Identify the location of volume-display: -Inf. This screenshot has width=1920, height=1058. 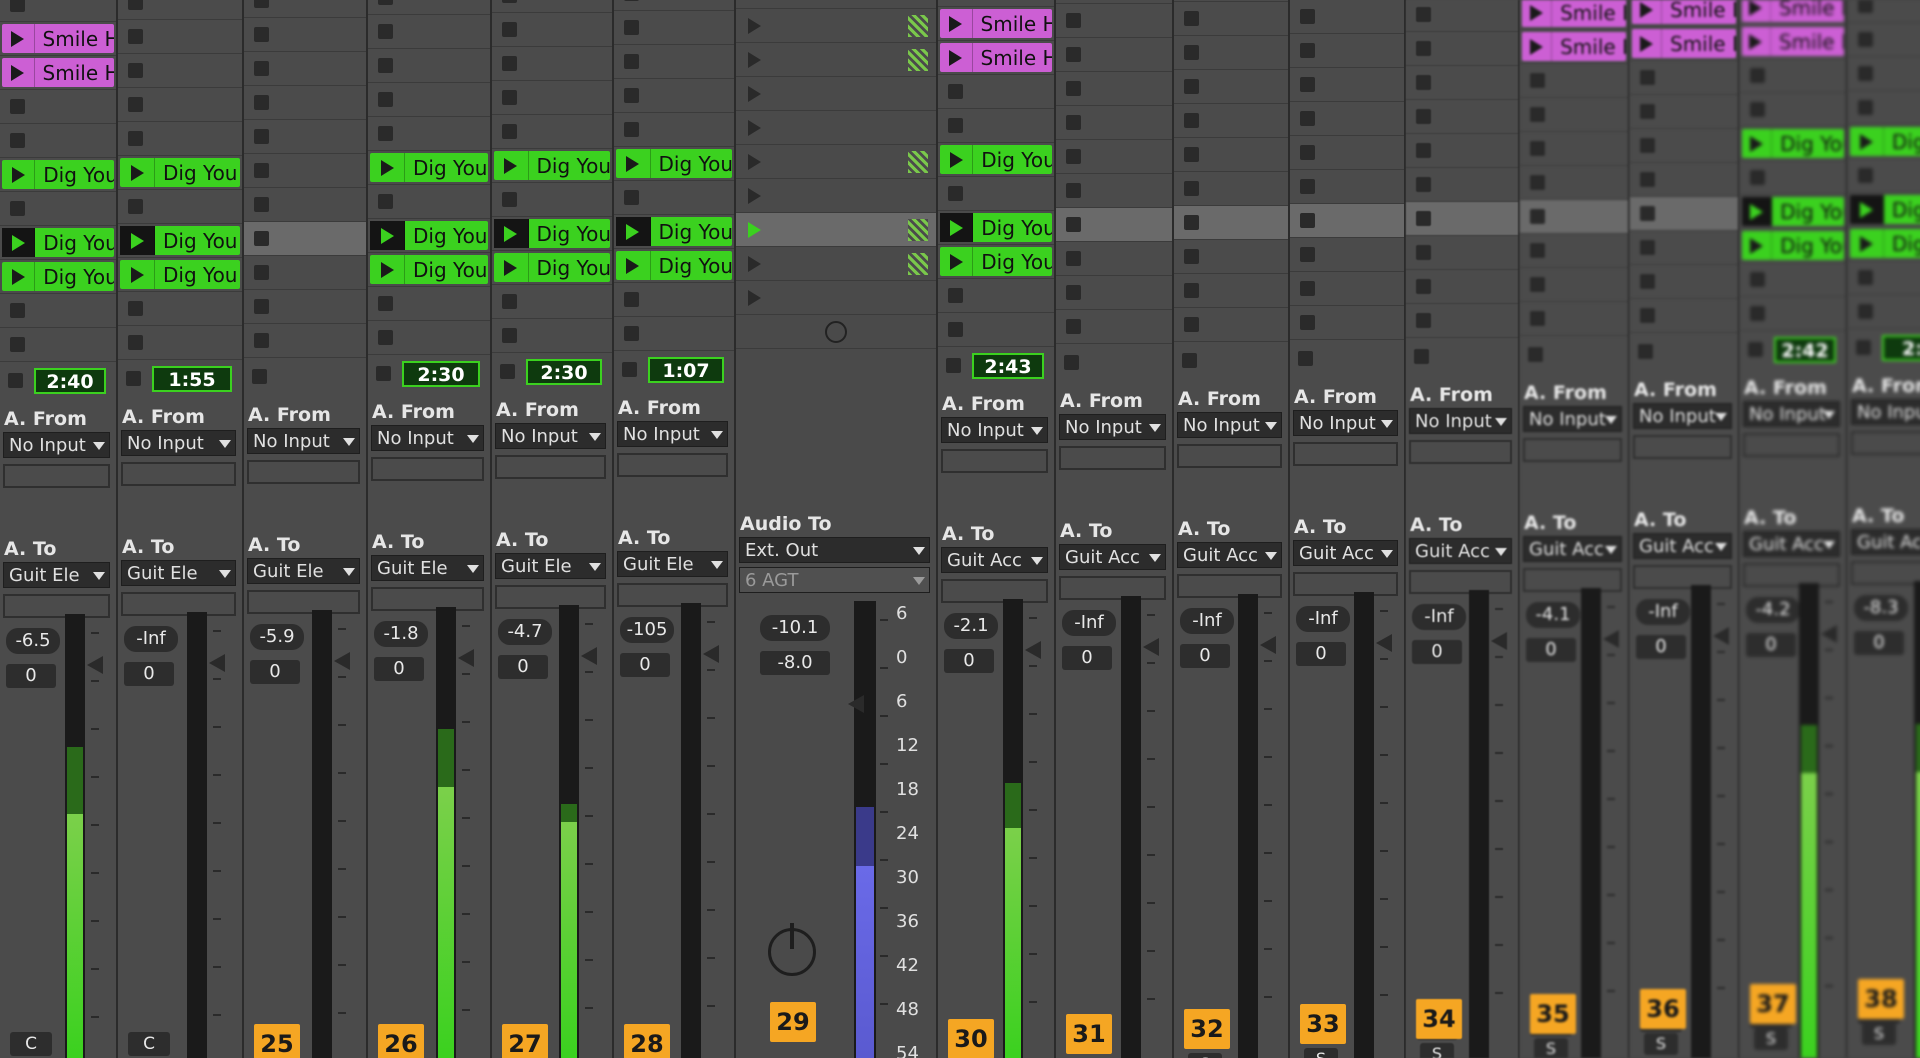
(1089, 623).